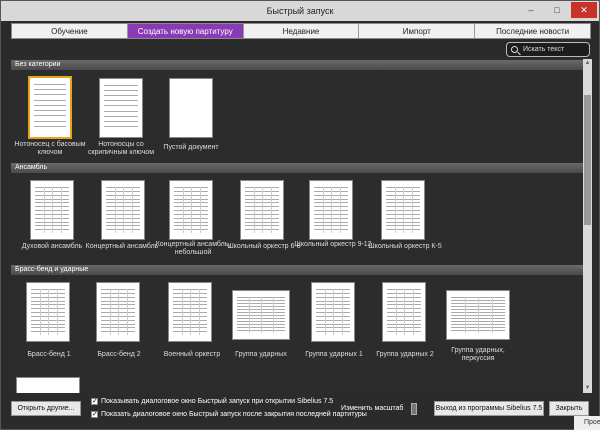 This screenshot has height=430, width=600. I want to click on template-tile: Группа ударных 2, so click(406, 324).